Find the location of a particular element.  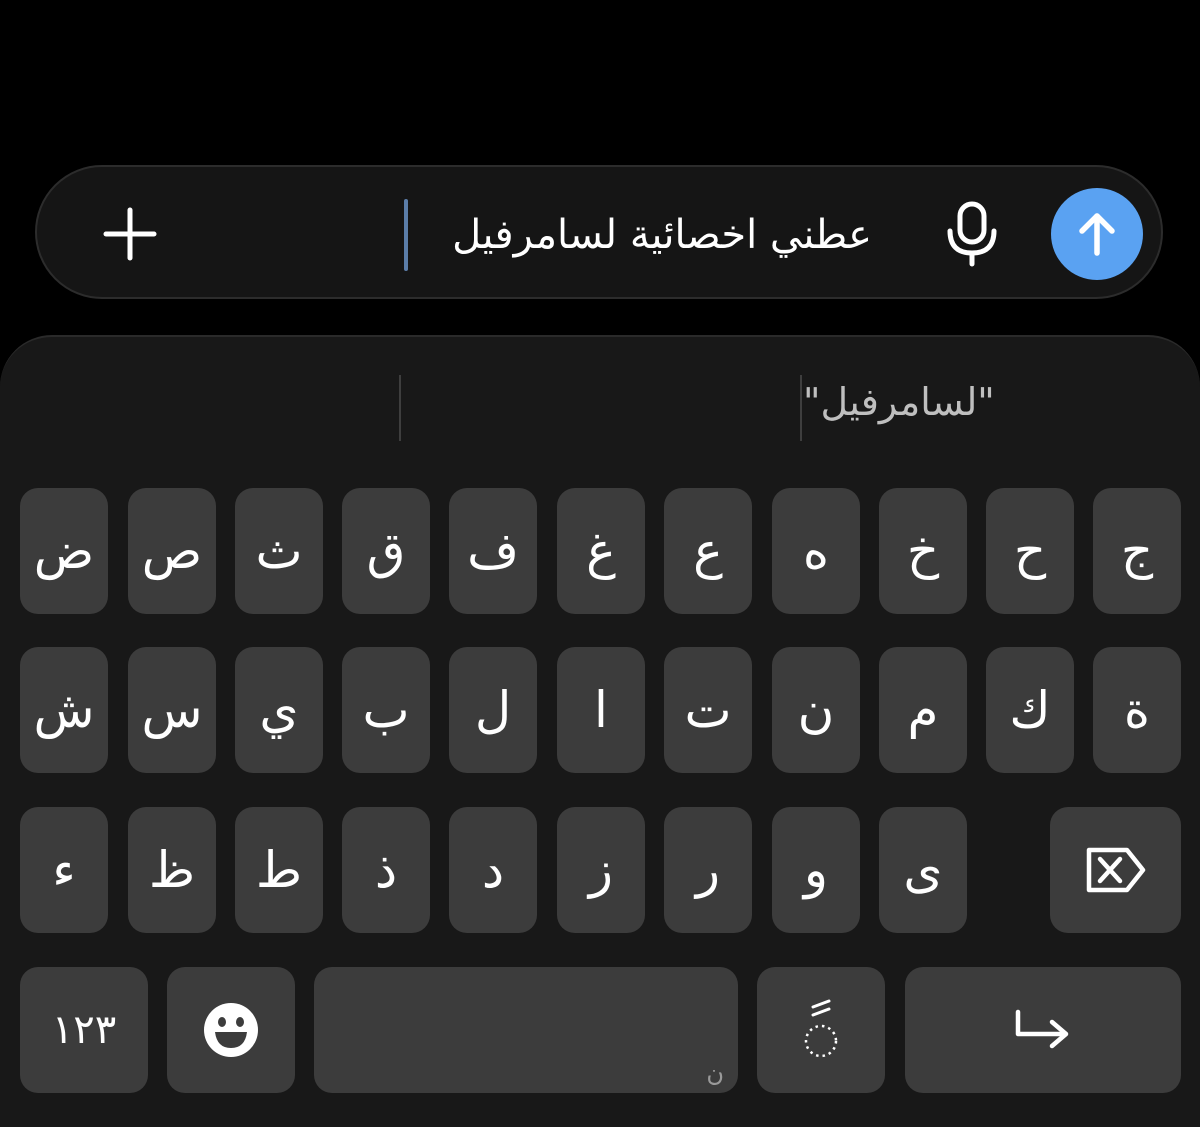

key-kaf: ك is located at coordinates (1030, 710).